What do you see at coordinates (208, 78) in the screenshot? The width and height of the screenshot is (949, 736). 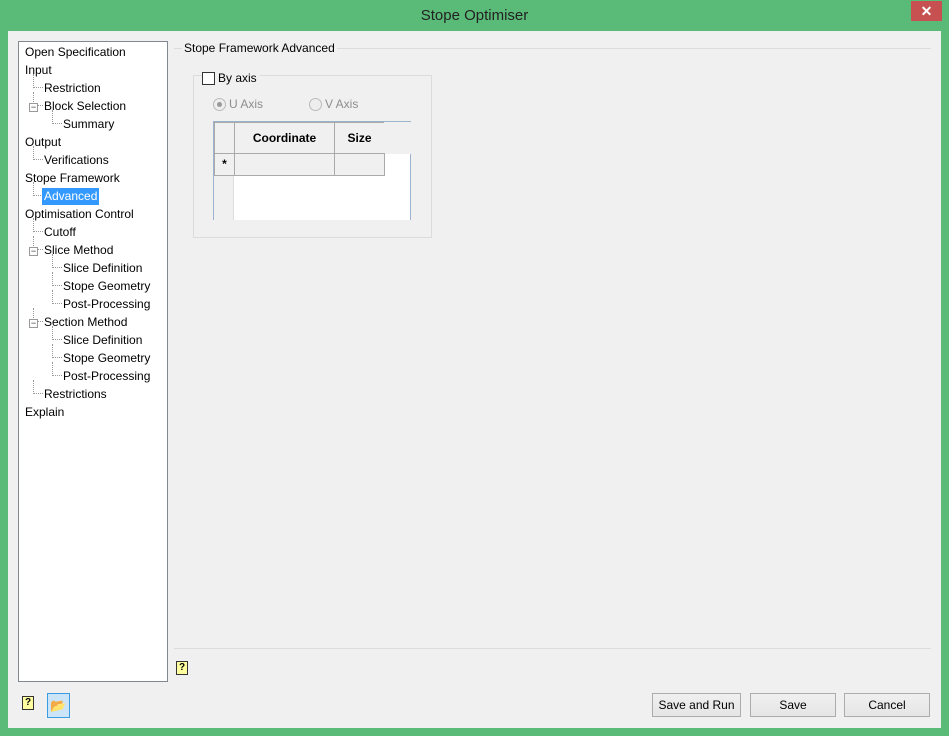 I see `checkbox-box` at bounding box center [208, 78].